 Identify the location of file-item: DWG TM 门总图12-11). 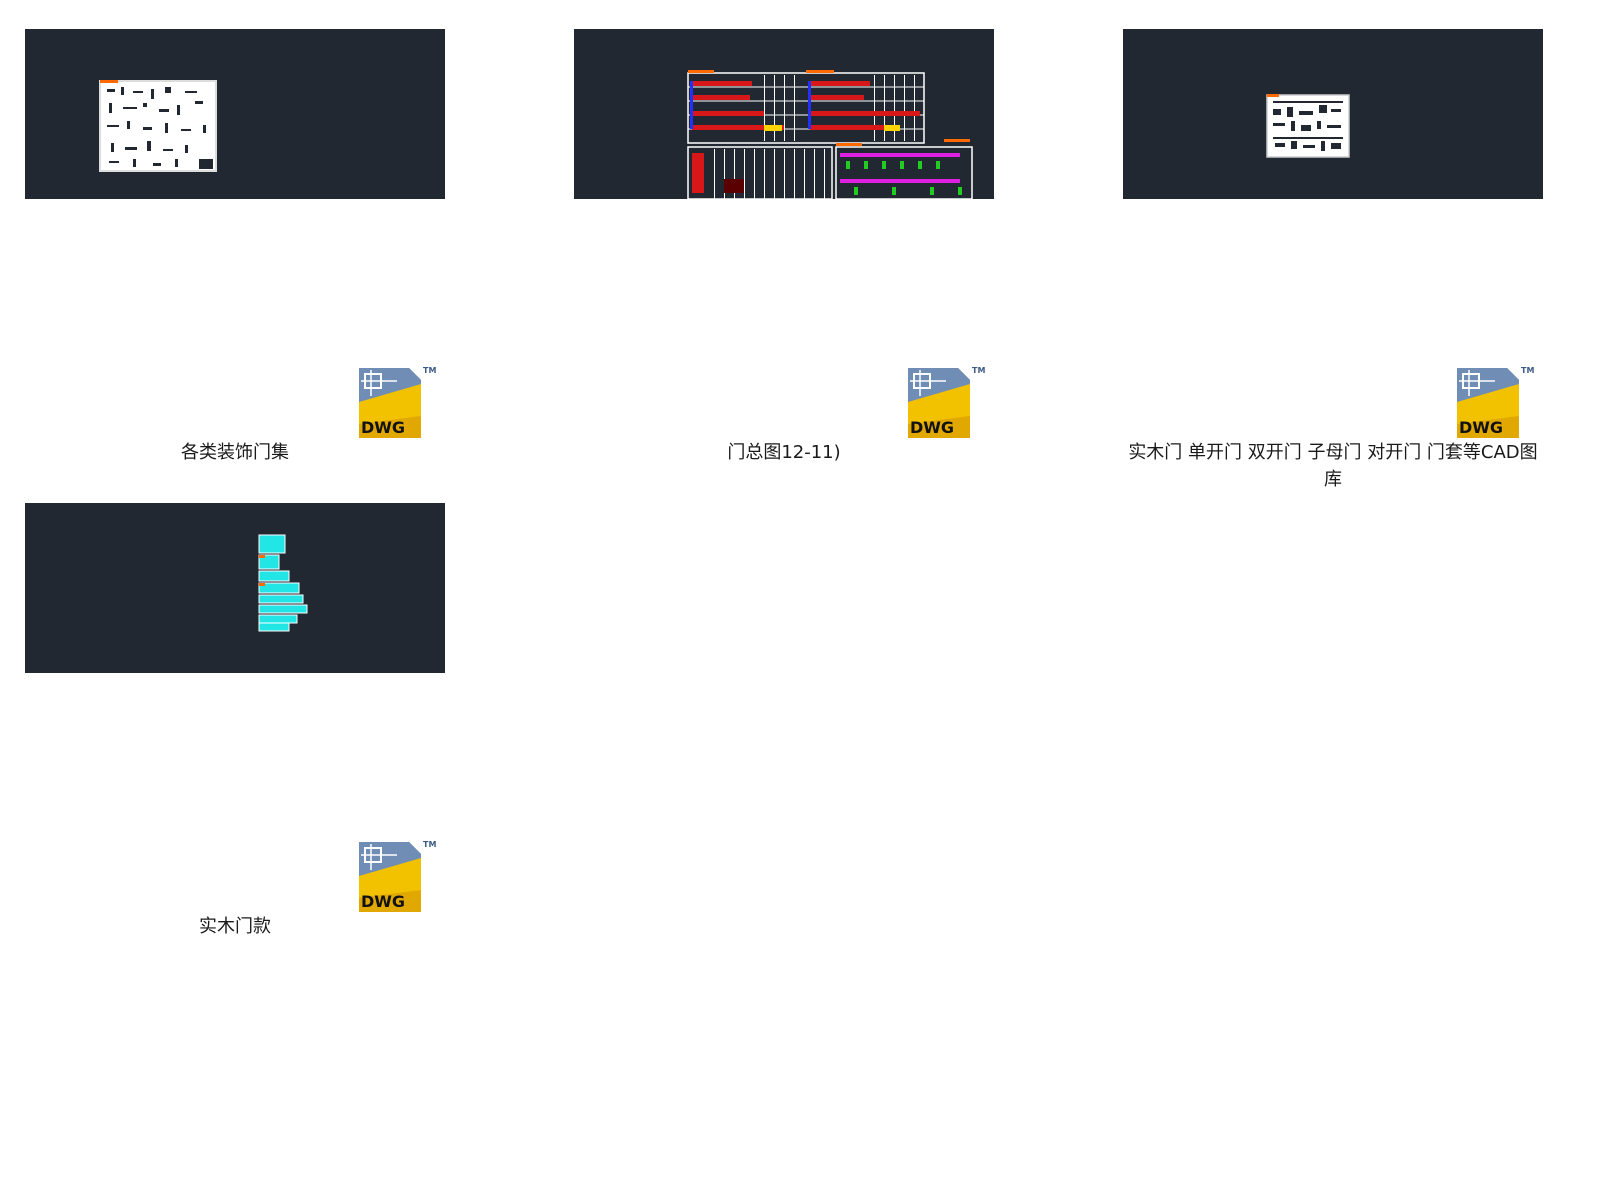
(784, 259).